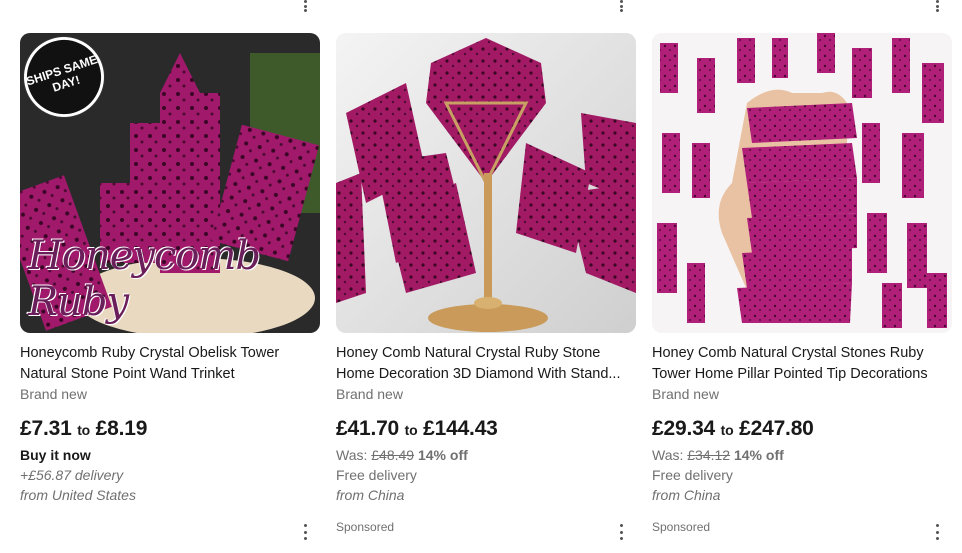 Image resolution: width=962 pixels, height=553 pixels. Describe the element at coordinates (150, 353) in the screenshot. I see `product-title-line: Honeycomb Ruby Crystal Obelisk Tower` at that location.